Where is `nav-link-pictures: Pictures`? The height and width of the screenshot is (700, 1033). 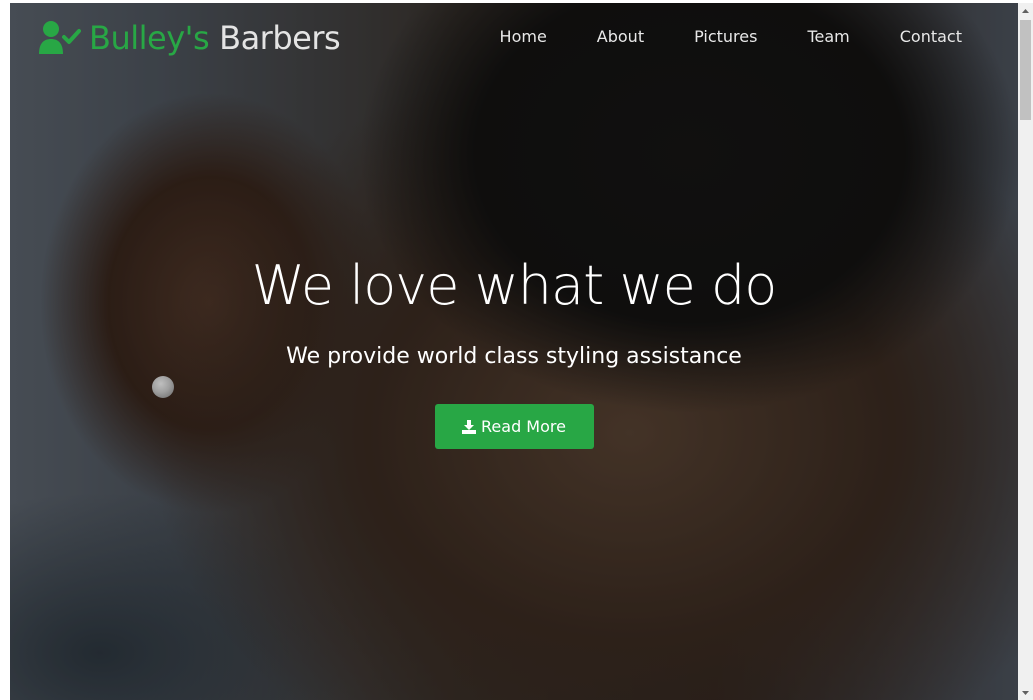
nav-link-pictures: Pictures is located at coordinates (725, 36).